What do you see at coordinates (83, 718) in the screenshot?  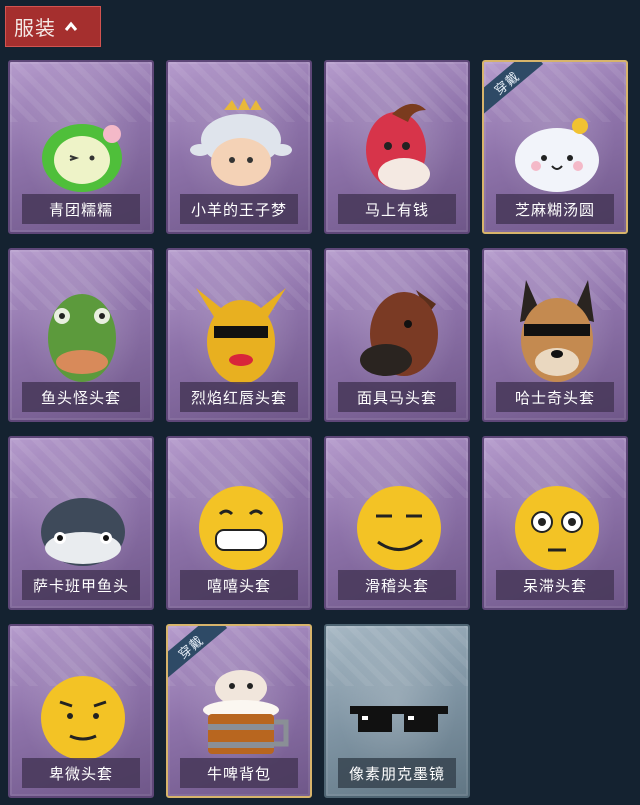 I see `humble-emoji-icon` at bounding box center [83, 718].